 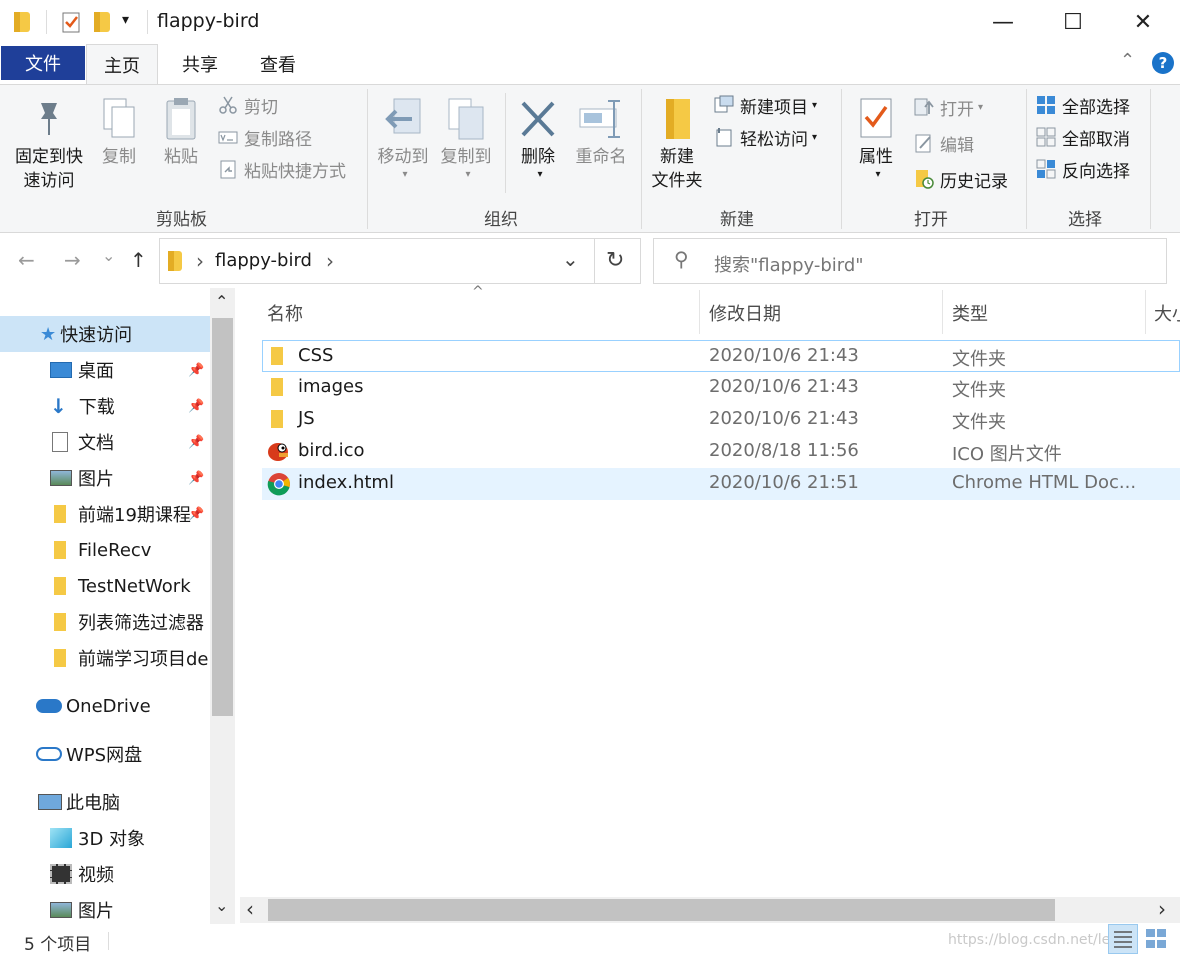 What do you see at coordinates (538, 142) in the screenshot?
I see `delete-button: 删除 ▾` at bounding box center [538, 142].